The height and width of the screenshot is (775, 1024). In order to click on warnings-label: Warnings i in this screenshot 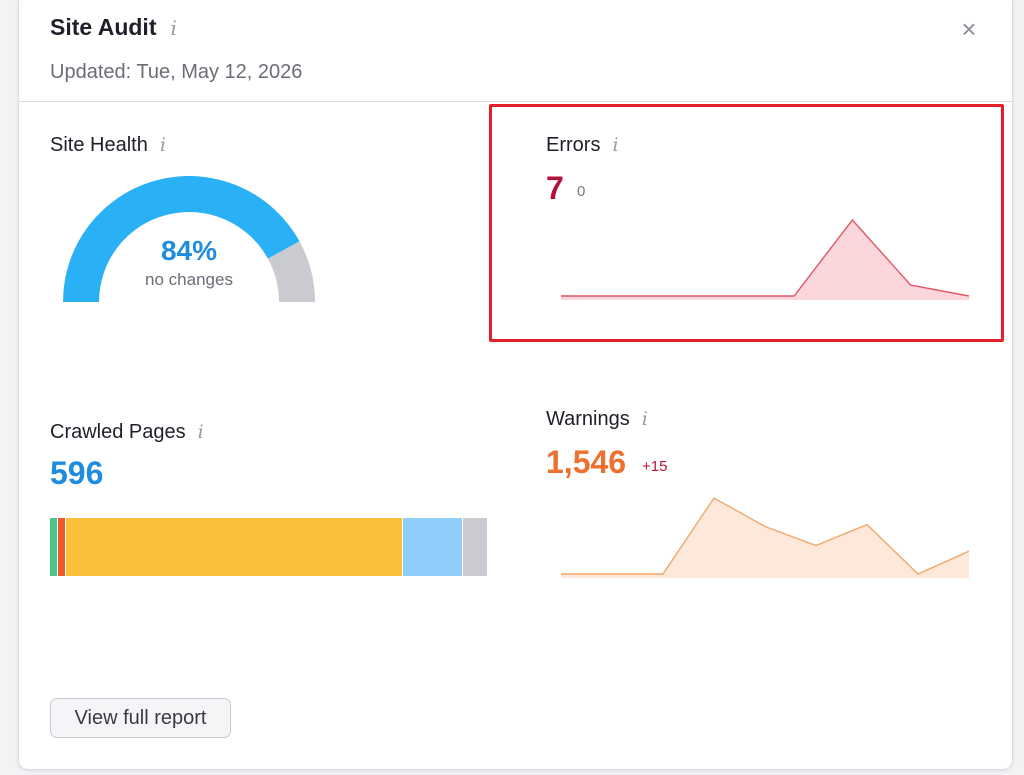, I will do `click(597, 419)`.